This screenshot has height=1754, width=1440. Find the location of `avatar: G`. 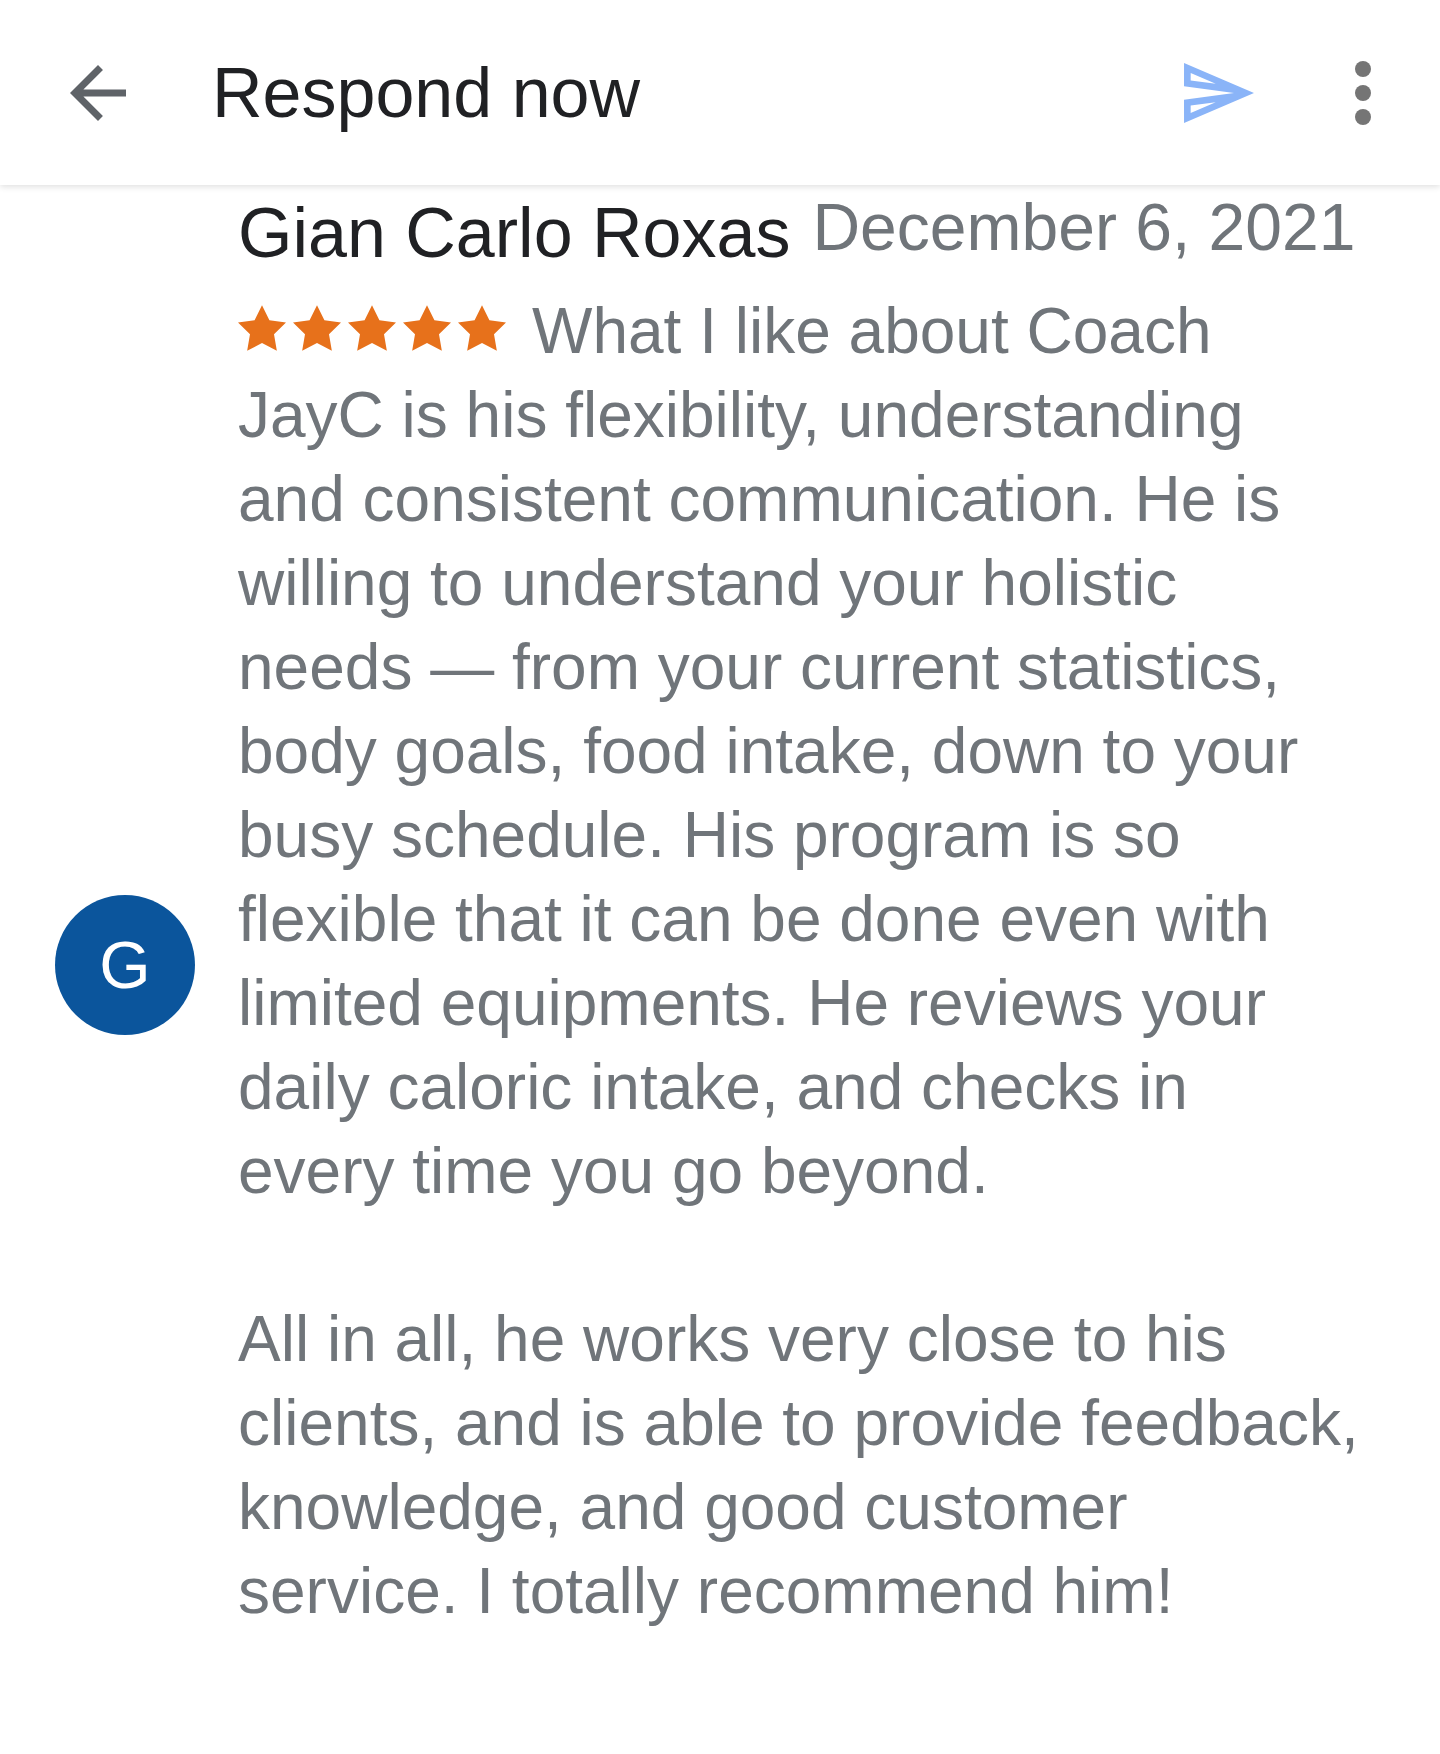

avatar: G is located at coordinates (125, 965).